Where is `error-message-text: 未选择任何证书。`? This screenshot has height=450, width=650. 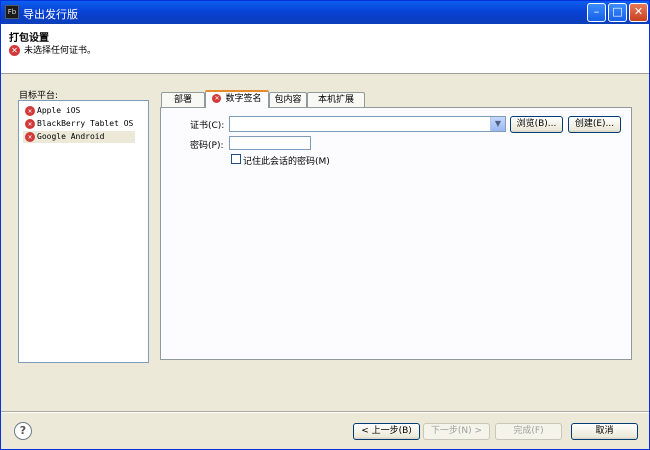
error-message-text: 未选择任何证书。 is located at coordinates (60, 51).